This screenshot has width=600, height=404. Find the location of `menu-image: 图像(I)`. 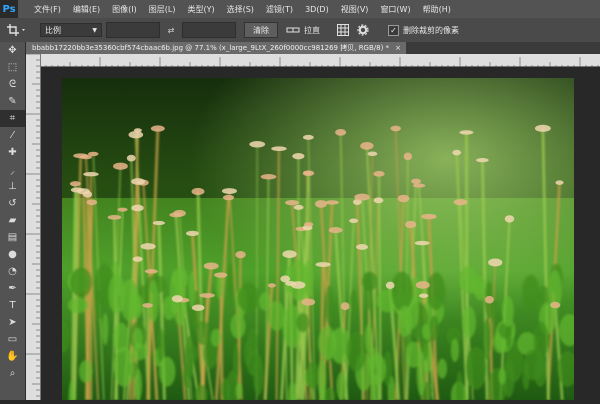

menu-image: 图像(I) is located at coordinates (124, 9).